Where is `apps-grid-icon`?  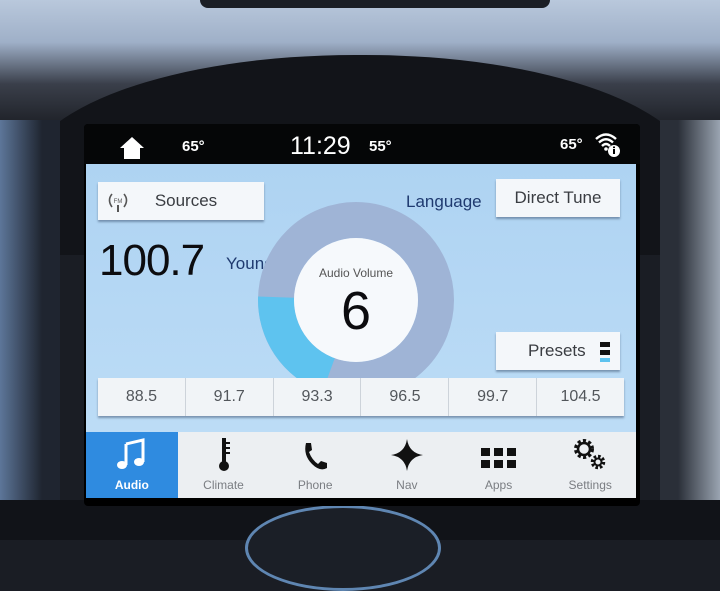
apps-grid-icon is located at coordinates (498, 458).